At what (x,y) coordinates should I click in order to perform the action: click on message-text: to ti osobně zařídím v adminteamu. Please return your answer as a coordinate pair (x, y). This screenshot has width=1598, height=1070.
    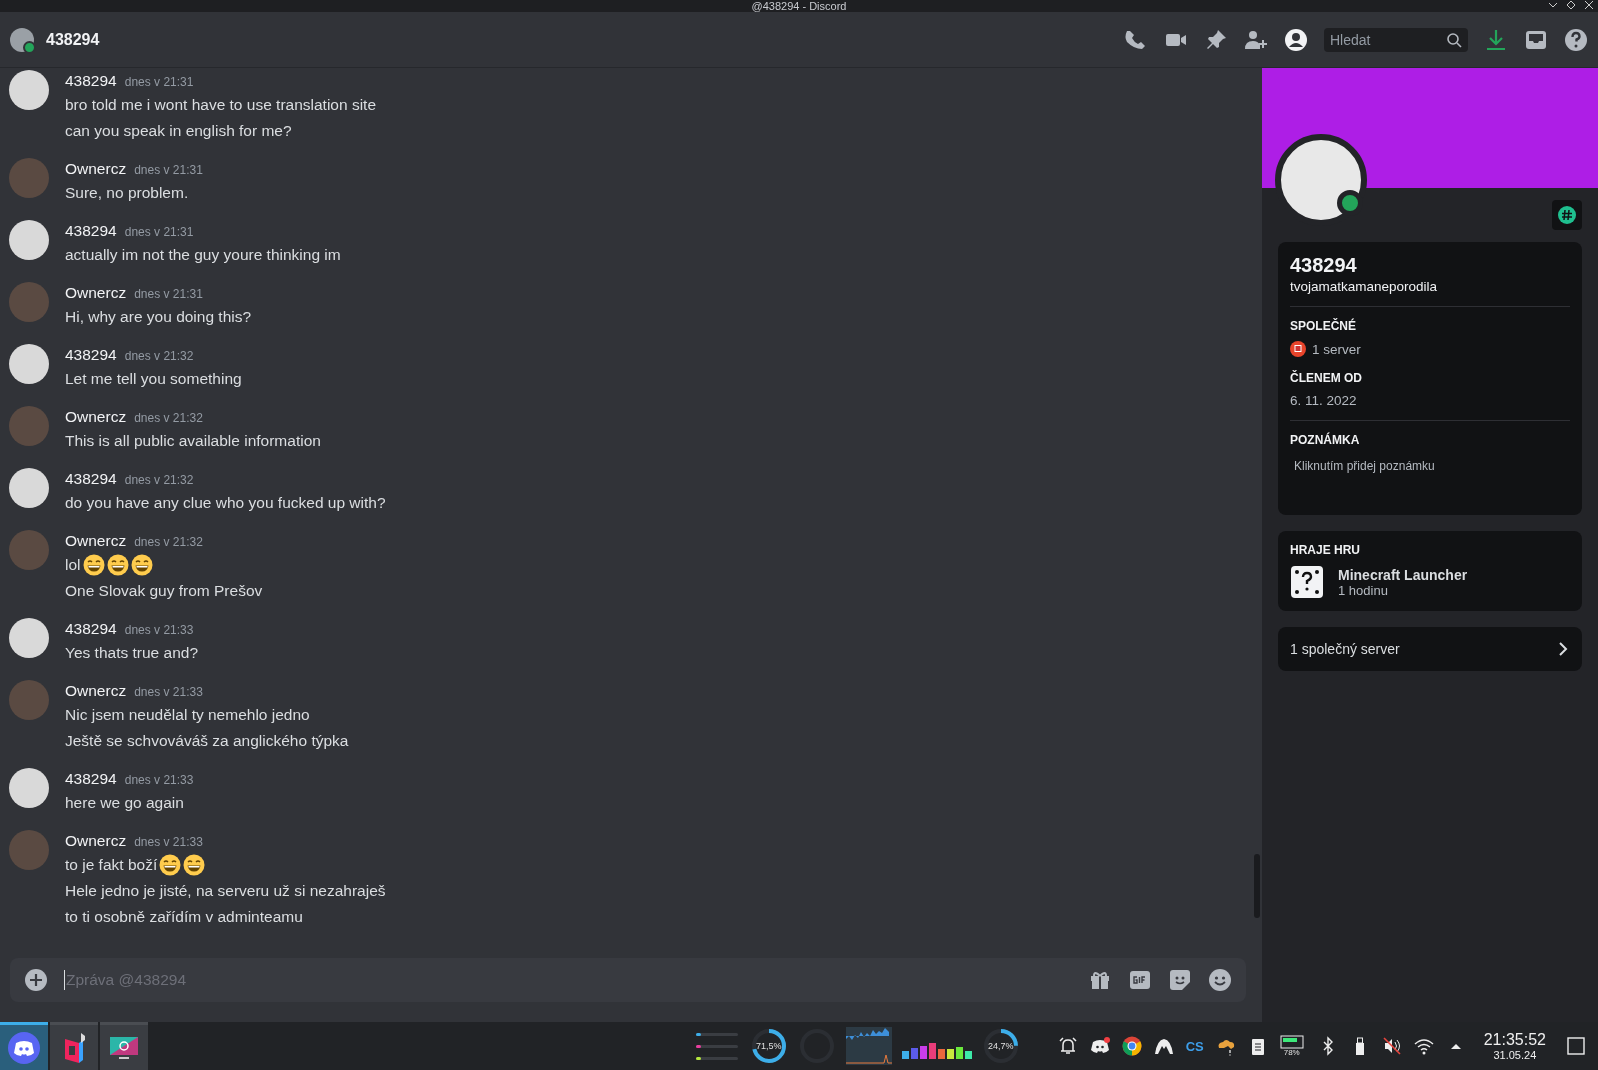
    Looking at the image, I should click on (184, 917).